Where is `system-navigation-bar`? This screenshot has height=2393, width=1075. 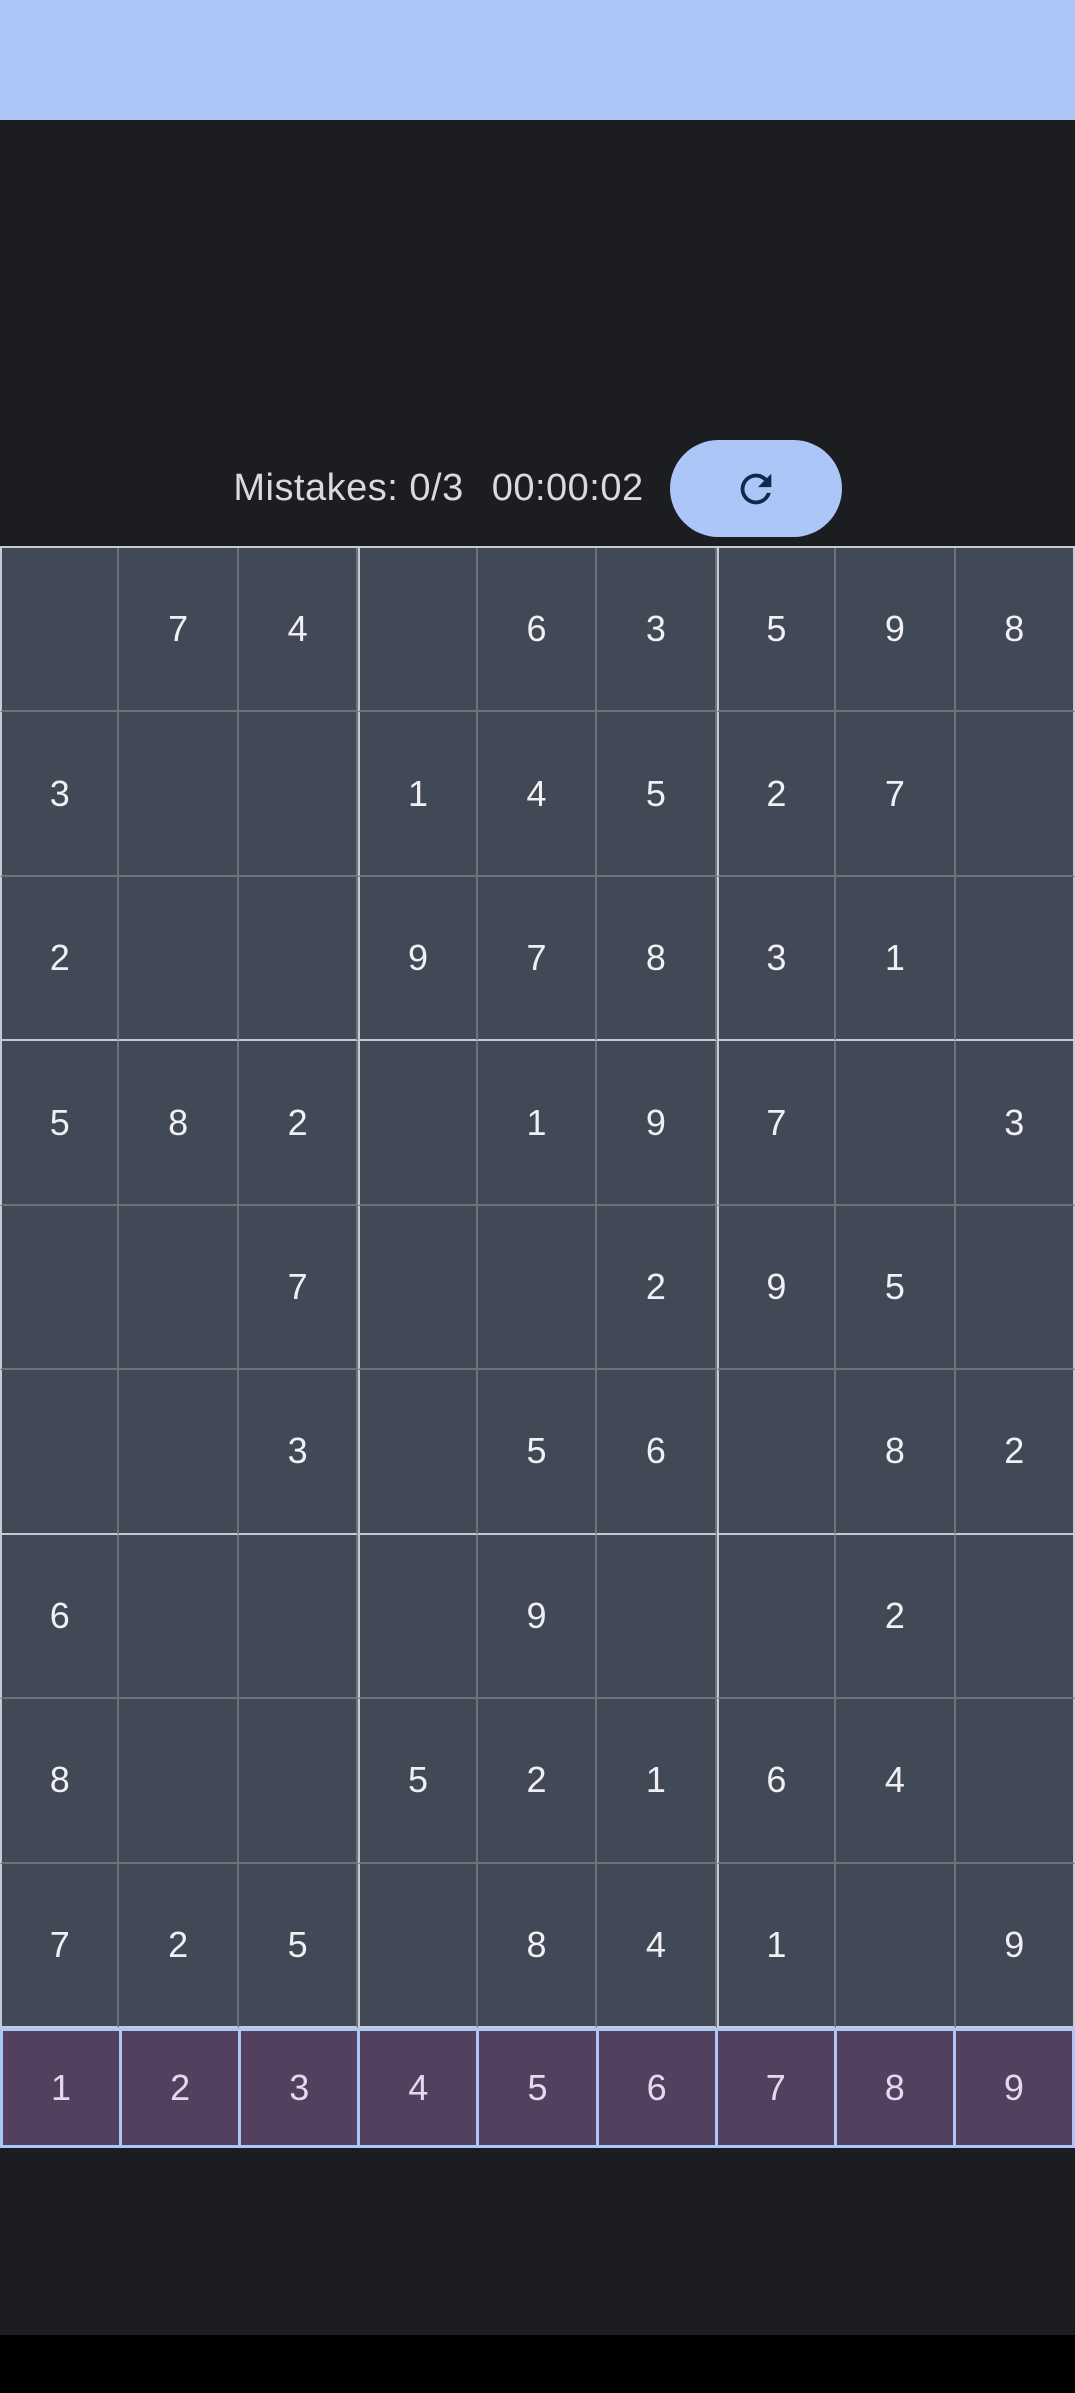 system-navigation-bar is located at coordinates (537, 2364).